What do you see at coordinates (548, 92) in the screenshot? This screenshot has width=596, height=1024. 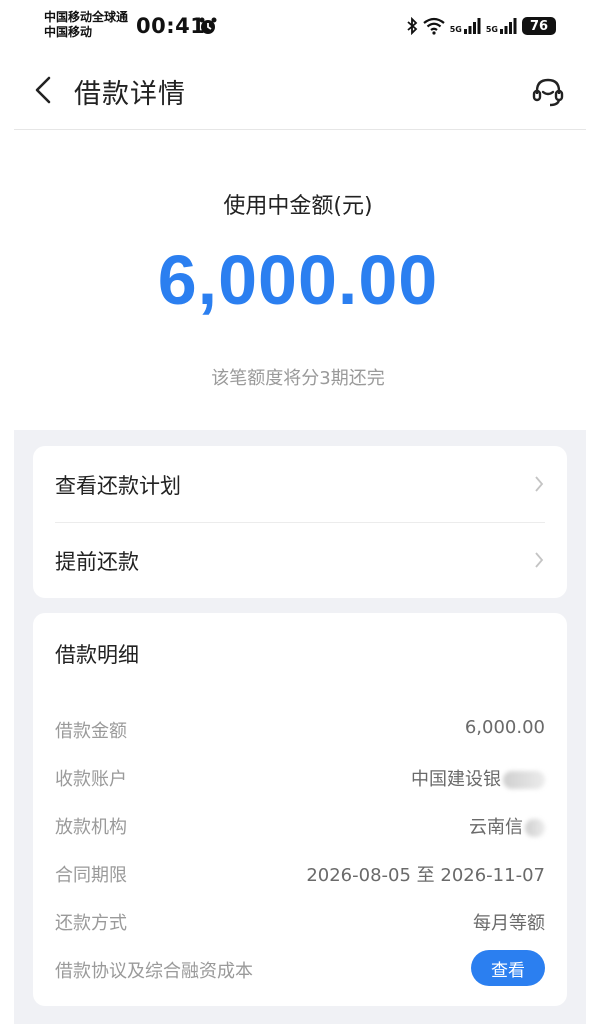 I see `customer-service-icon` at bounding box center [548, 92].